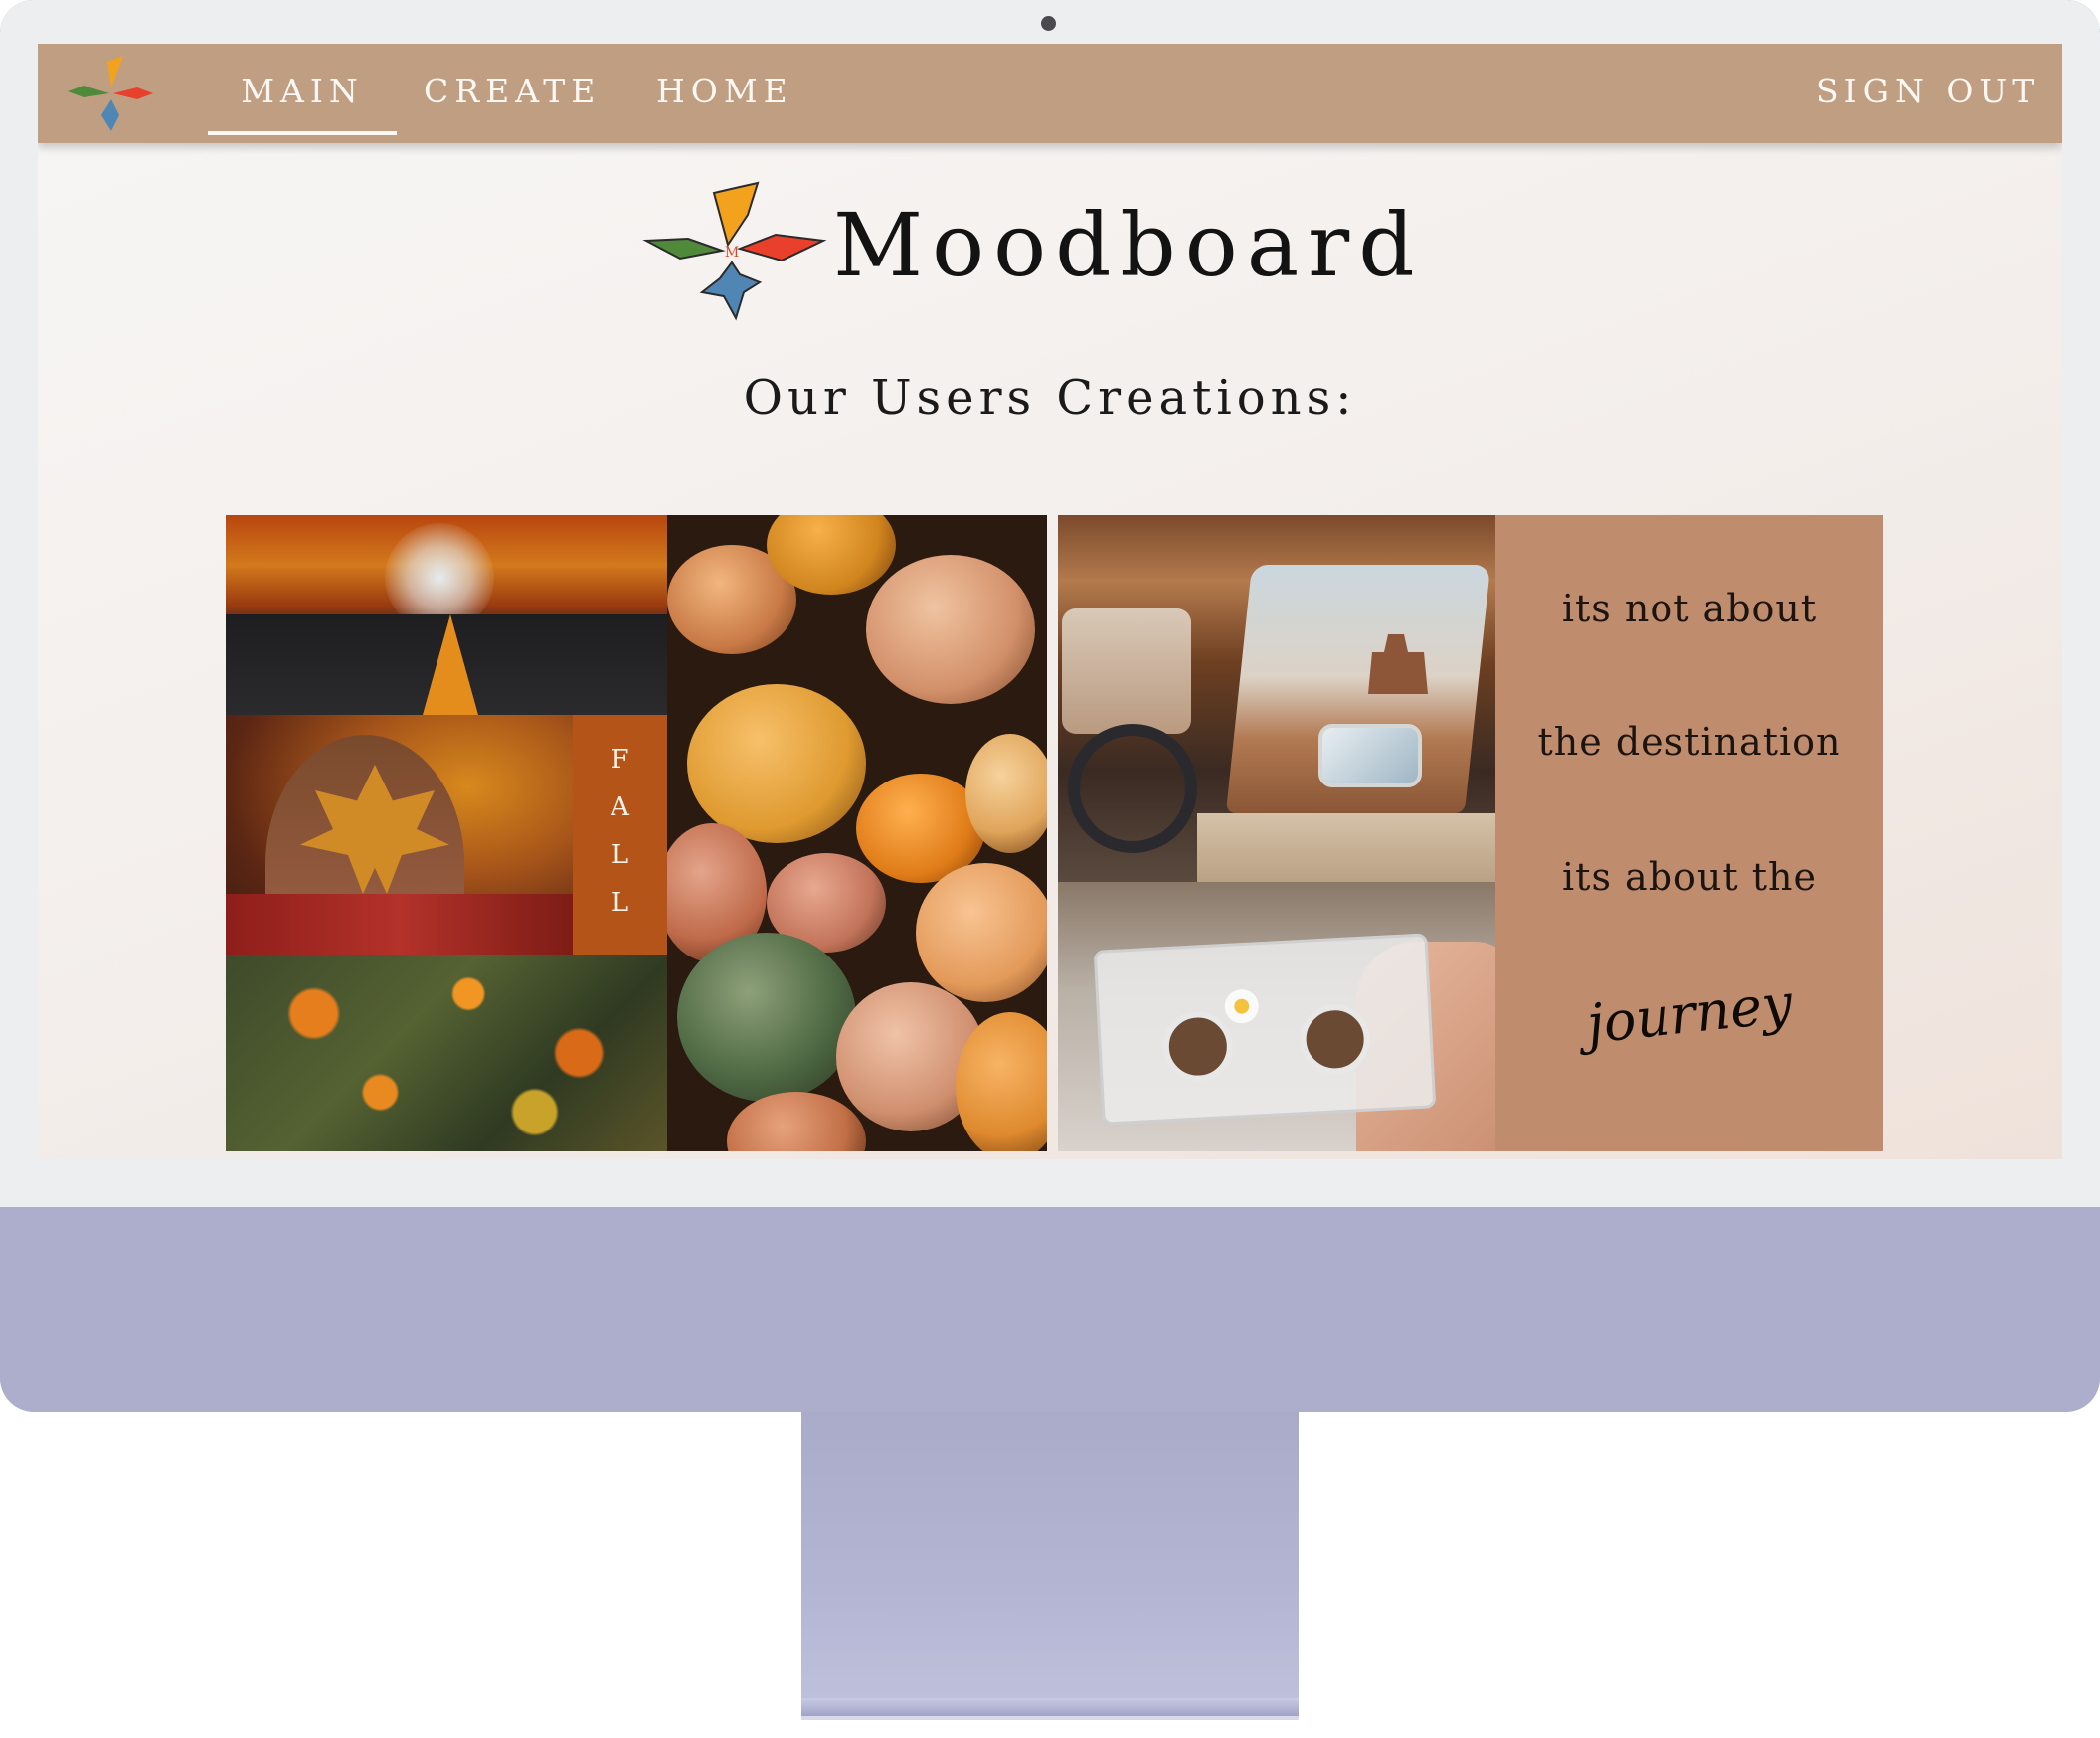  What do you see at coordinates (1689, 877) in the screenshot?
I see `quote-line: its about the` at bounding box center [1689, 877].